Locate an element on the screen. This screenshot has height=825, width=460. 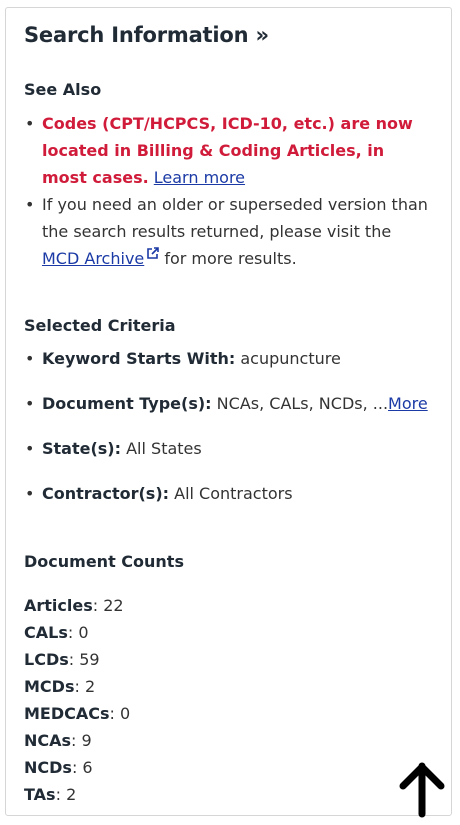
criteria-item-states: State(s): All States is located at coordinates (226, 448).